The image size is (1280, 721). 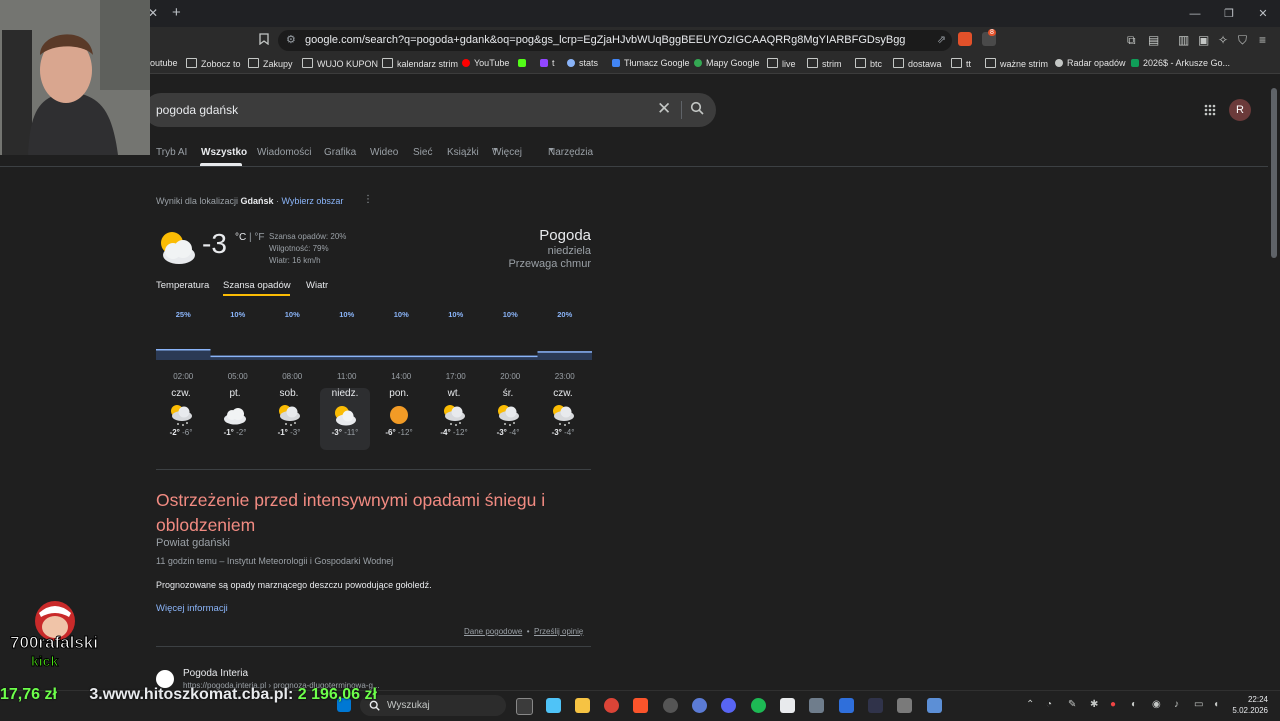 I want to click on bookmark-item: Tłumacz Google, so click(x=651, y=63).